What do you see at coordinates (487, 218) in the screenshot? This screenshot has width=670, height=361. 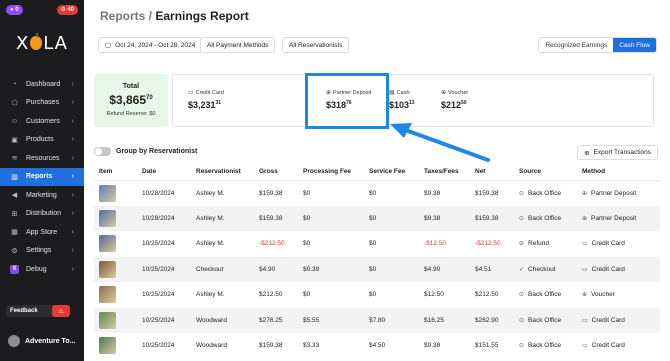 I see `cell-net: $159.38` at bounding box center [487, 218].